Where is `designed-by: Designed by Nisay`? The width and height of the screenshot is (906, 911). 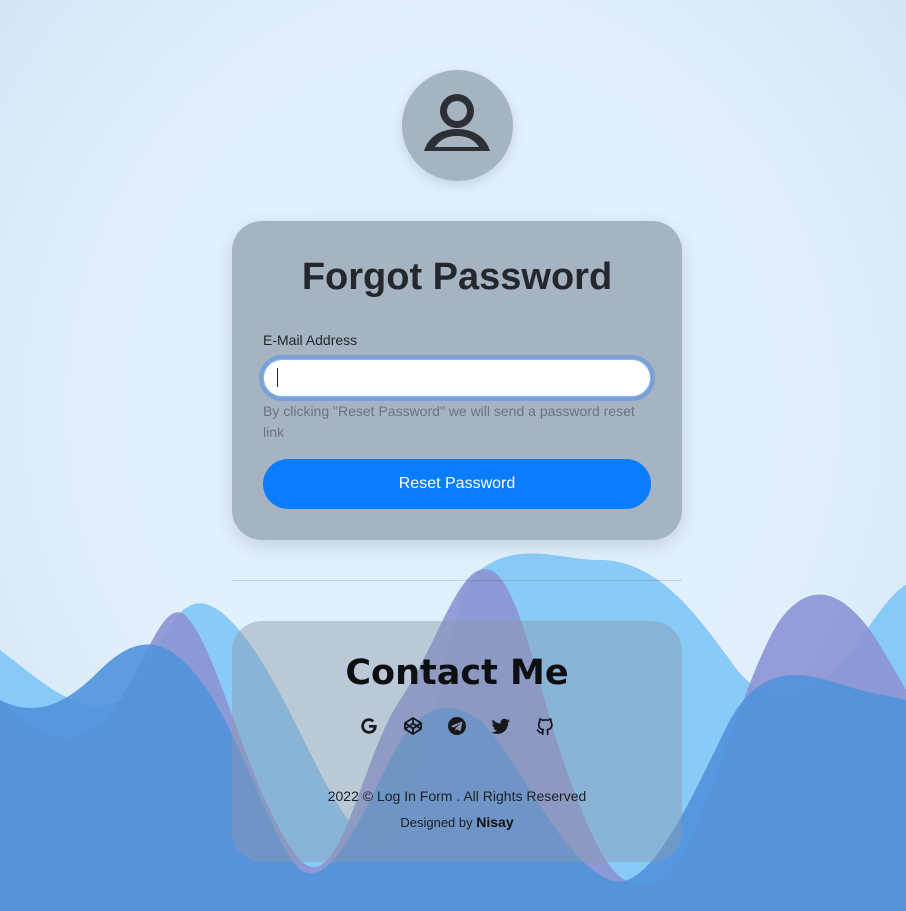
designed-by: Designed by Nisay is located at coordinates (457, 822).